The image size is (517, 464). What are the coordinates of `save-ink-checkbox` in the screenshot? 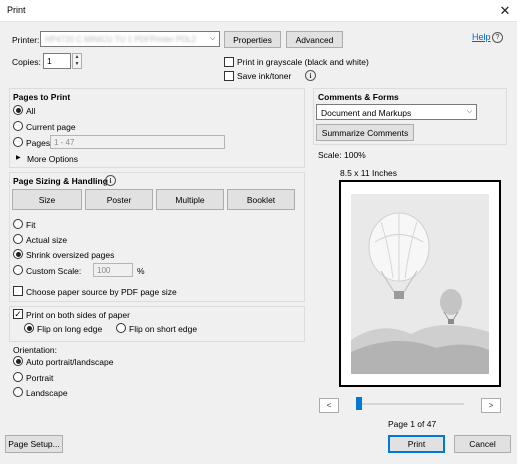 It's located at (229, 76).